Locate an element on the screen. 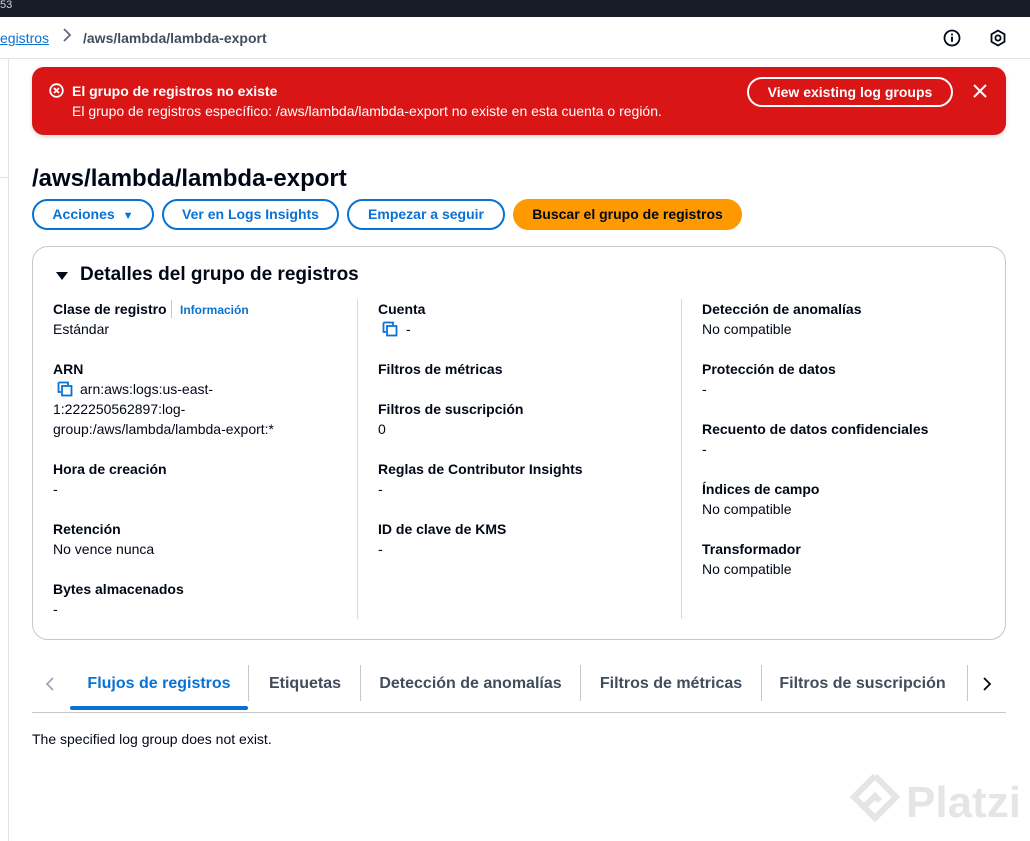 The image size is (1030, 841). tab-etiquetas: Etiquetas is located at coordinates (305, 687).